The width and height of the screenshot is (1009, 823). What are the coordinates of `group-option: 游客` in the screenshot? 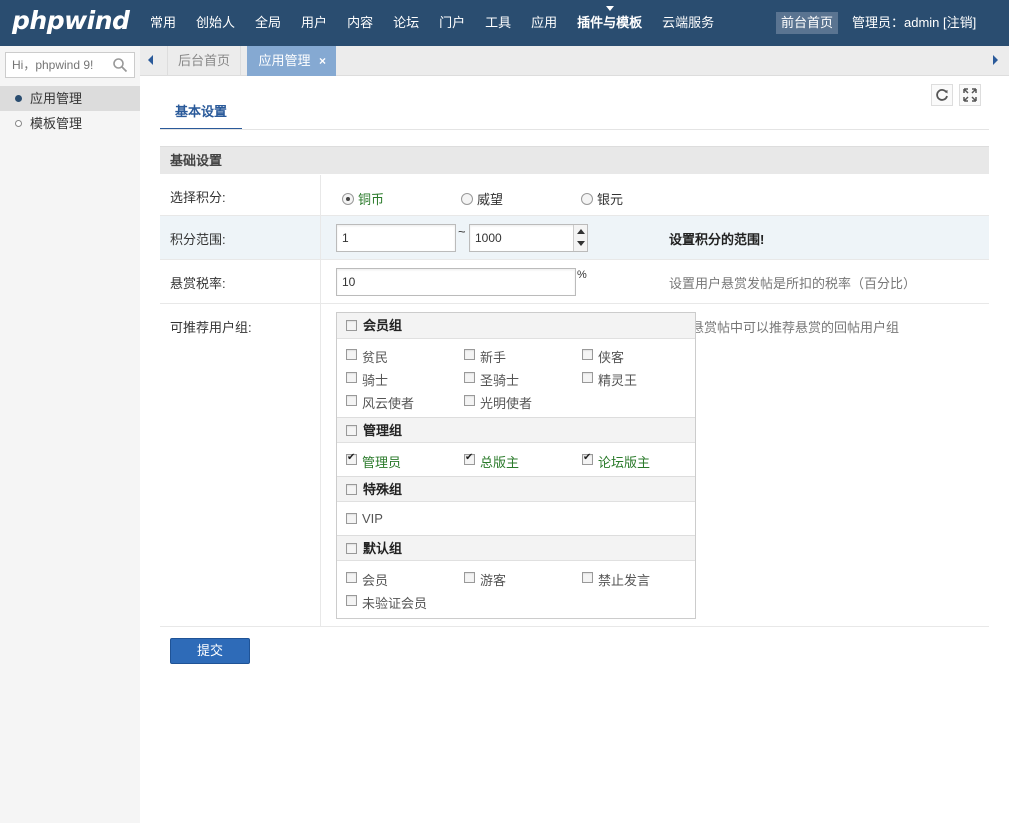 It's located at (485, 579).